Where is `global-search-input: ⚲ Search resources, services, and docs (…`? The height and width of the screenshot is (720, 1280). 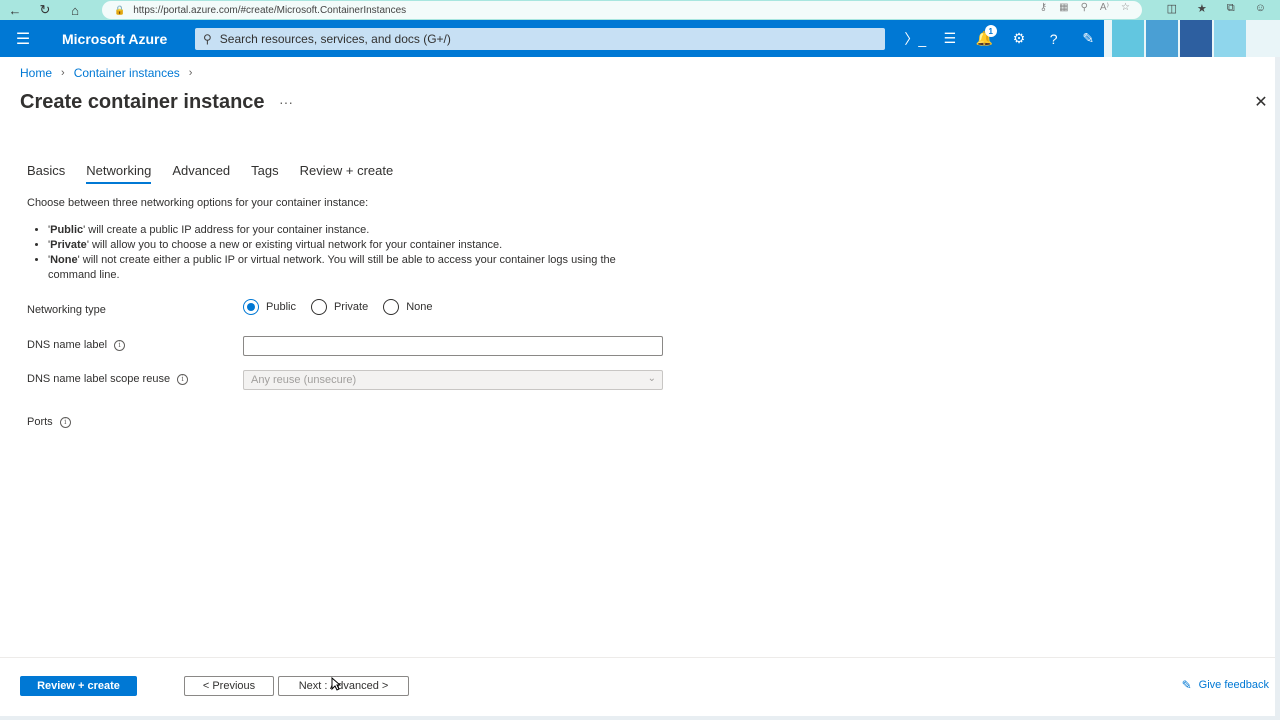 global-search-input: ⚲ Search resources, services, and docs (… is located at coordinates (540, 39).